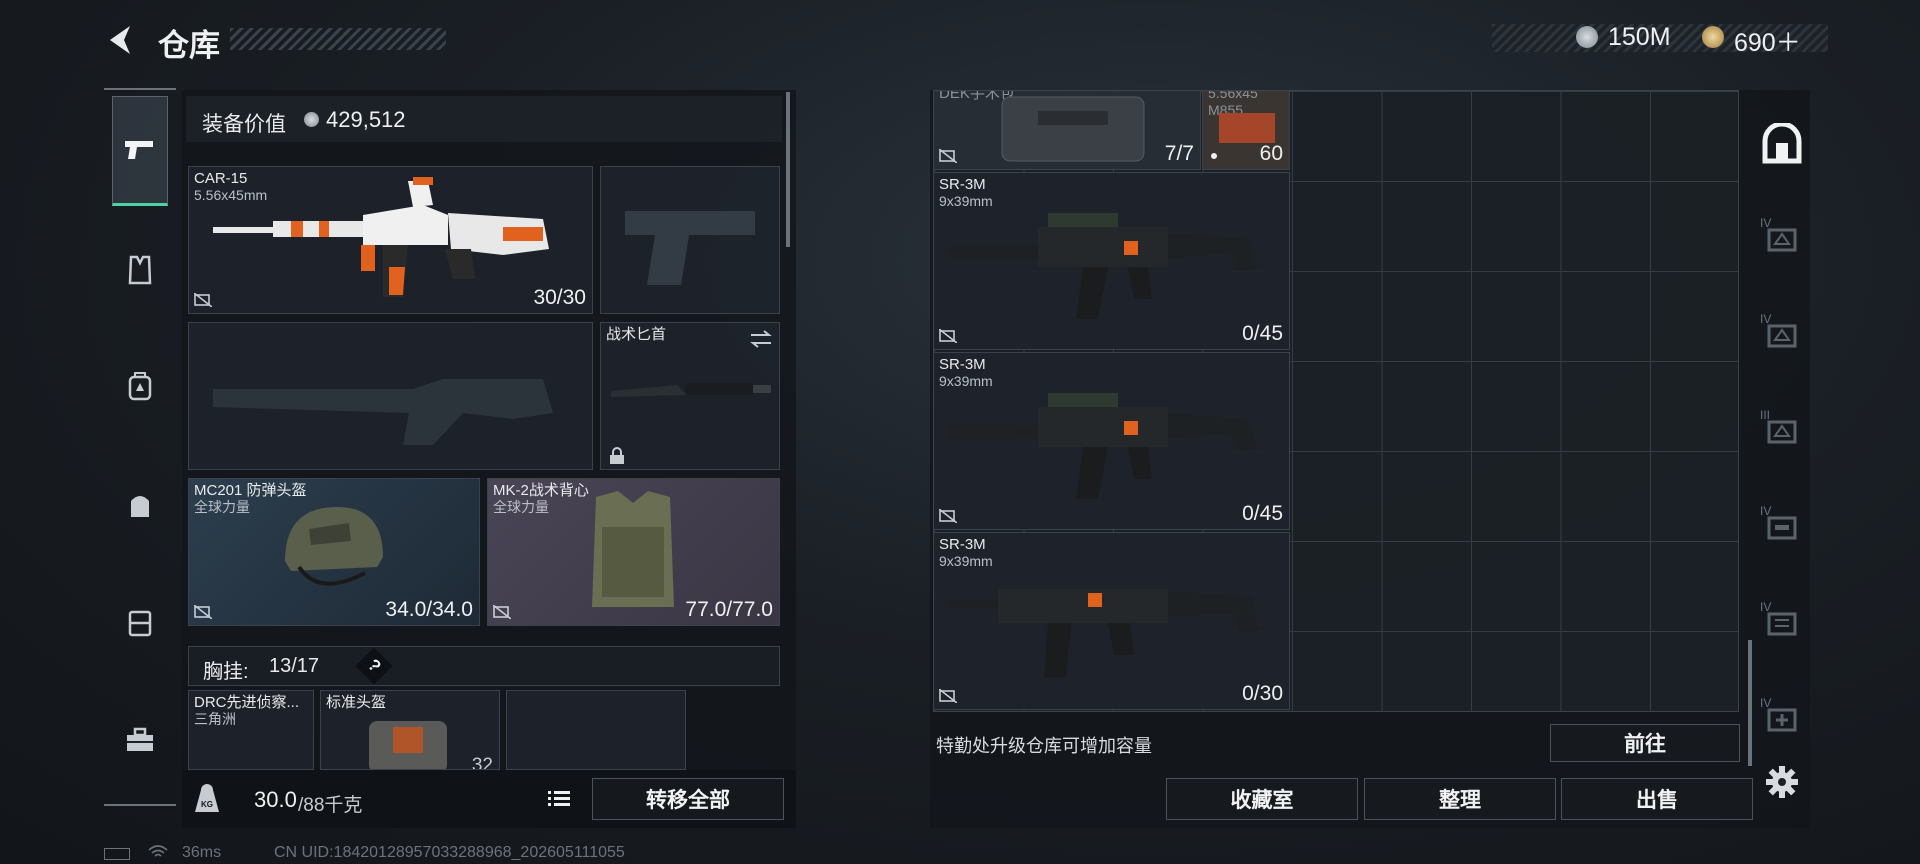  Describe the element at coordinates (338, 39) in the screenshot. I see `title-stripes` at that location.